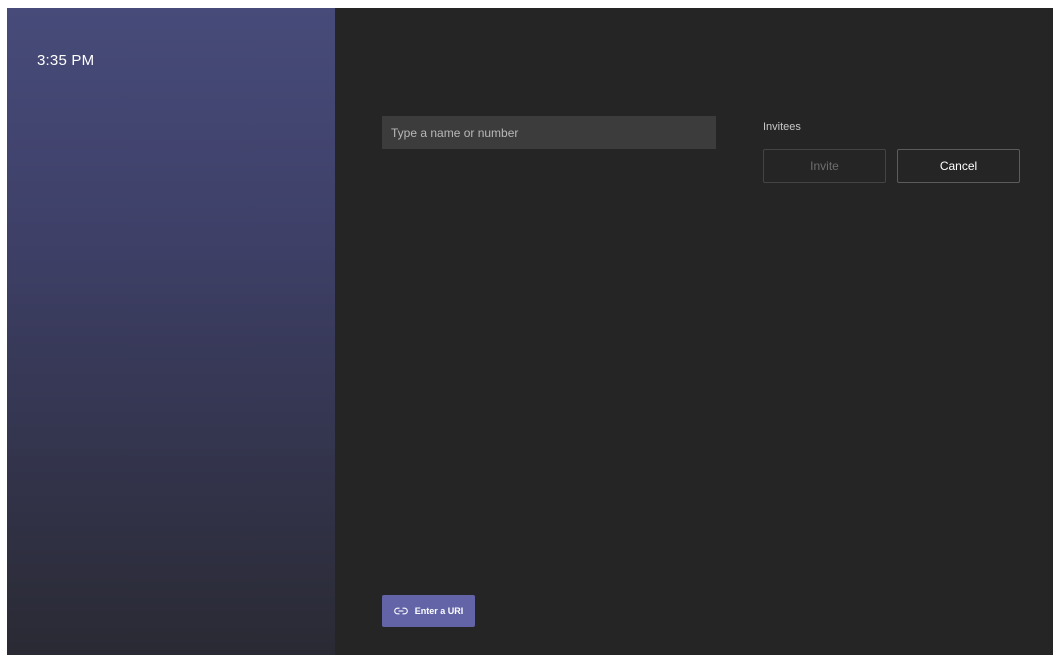 This screenshot has height=659, width=1057. I want to click on enter-uri-button: Enter a URI, so click(428, 611).